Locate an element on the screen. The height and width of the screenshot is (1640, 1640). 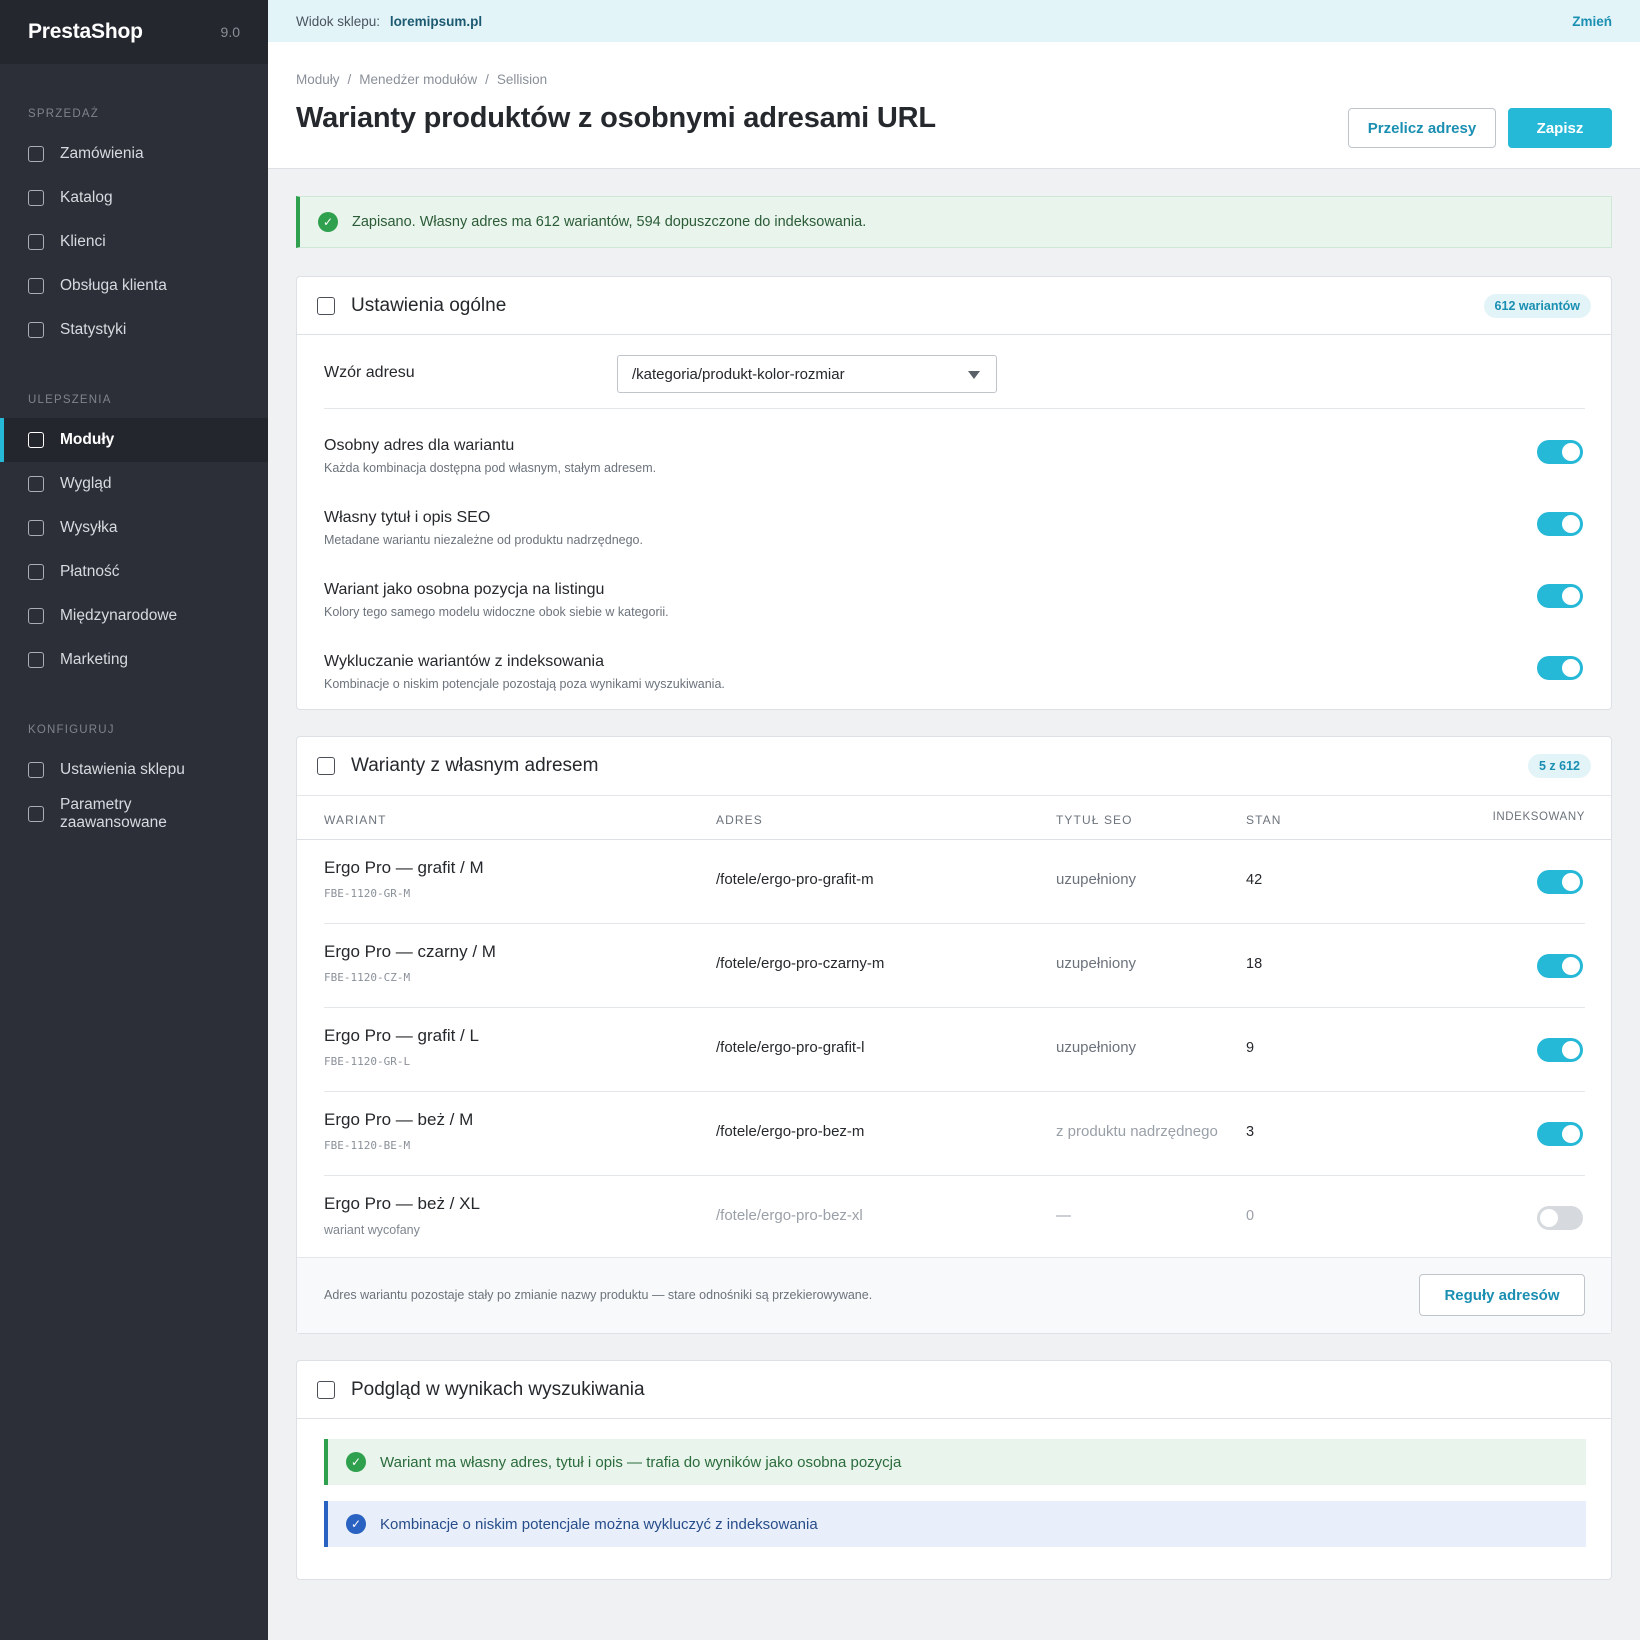
shown-count-badge: 5 z 612 is located at coordinates (1559, 766).